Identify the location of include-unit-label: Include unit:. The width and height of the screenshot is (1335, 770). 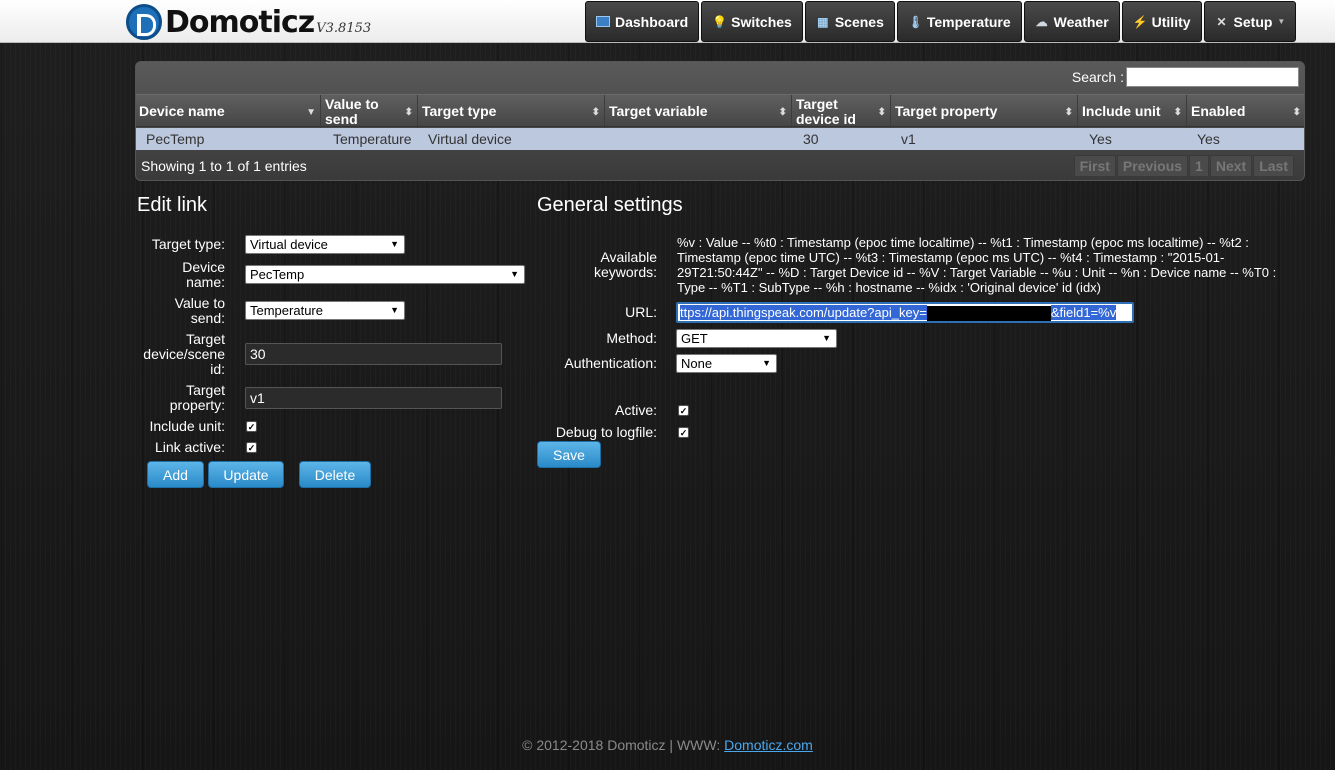
(187, 426).